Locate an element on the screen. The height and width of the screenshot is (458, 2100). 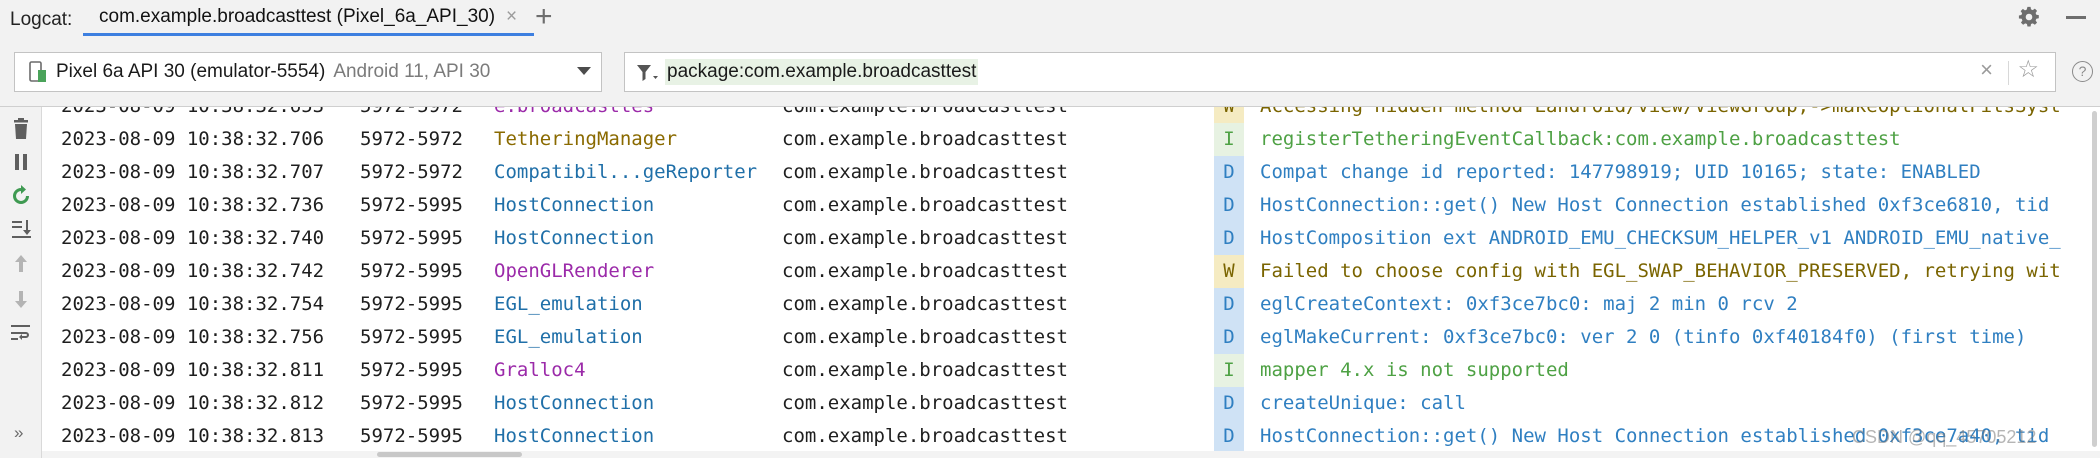
tab-close-icon: × is located at coordinates (511, 16).